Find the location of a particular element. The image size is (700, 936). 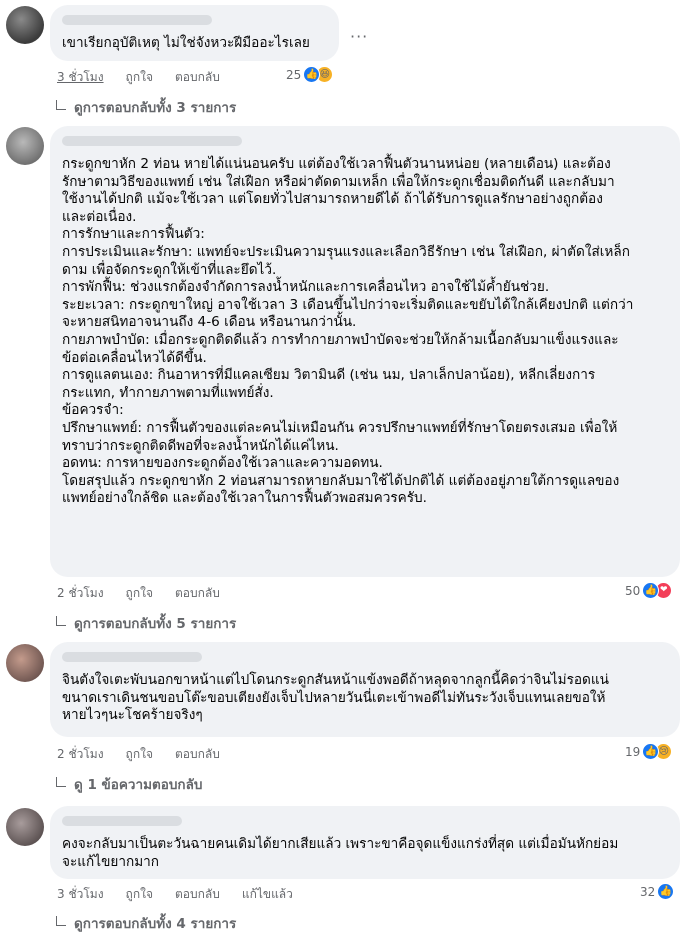

view-replies-link: ดูการตอบกลับทั้ง 4 รายการ is located at coordinates (146, 923).